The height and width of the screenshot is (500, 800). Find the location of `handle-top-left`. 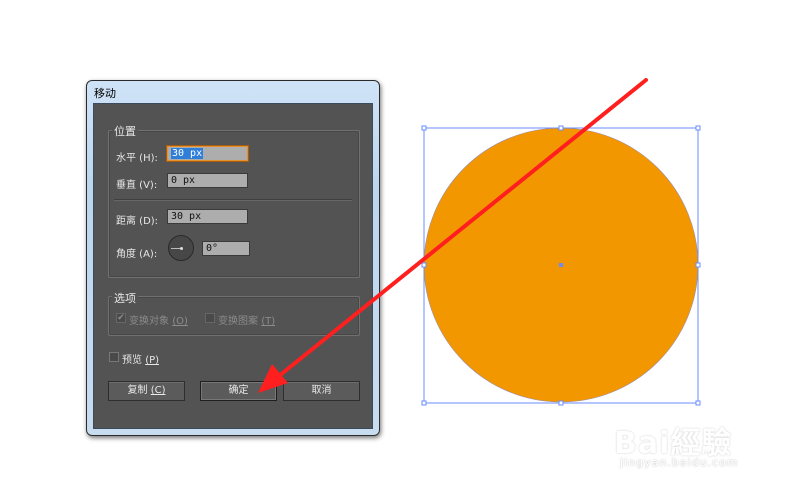

handle-top-left is located at coordinates (424, 128).